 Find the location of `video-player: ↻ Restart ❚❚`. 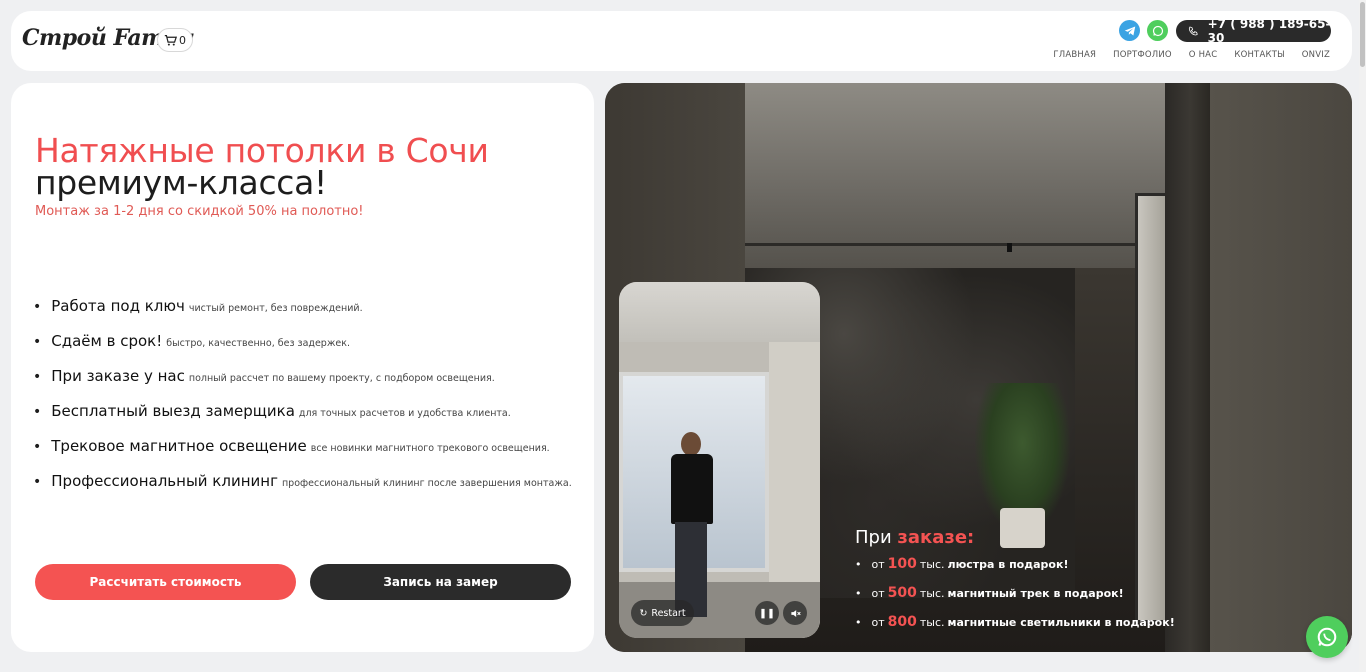

video-player: ↻ Restart ❚❚ is located at coordinates (719, 460).